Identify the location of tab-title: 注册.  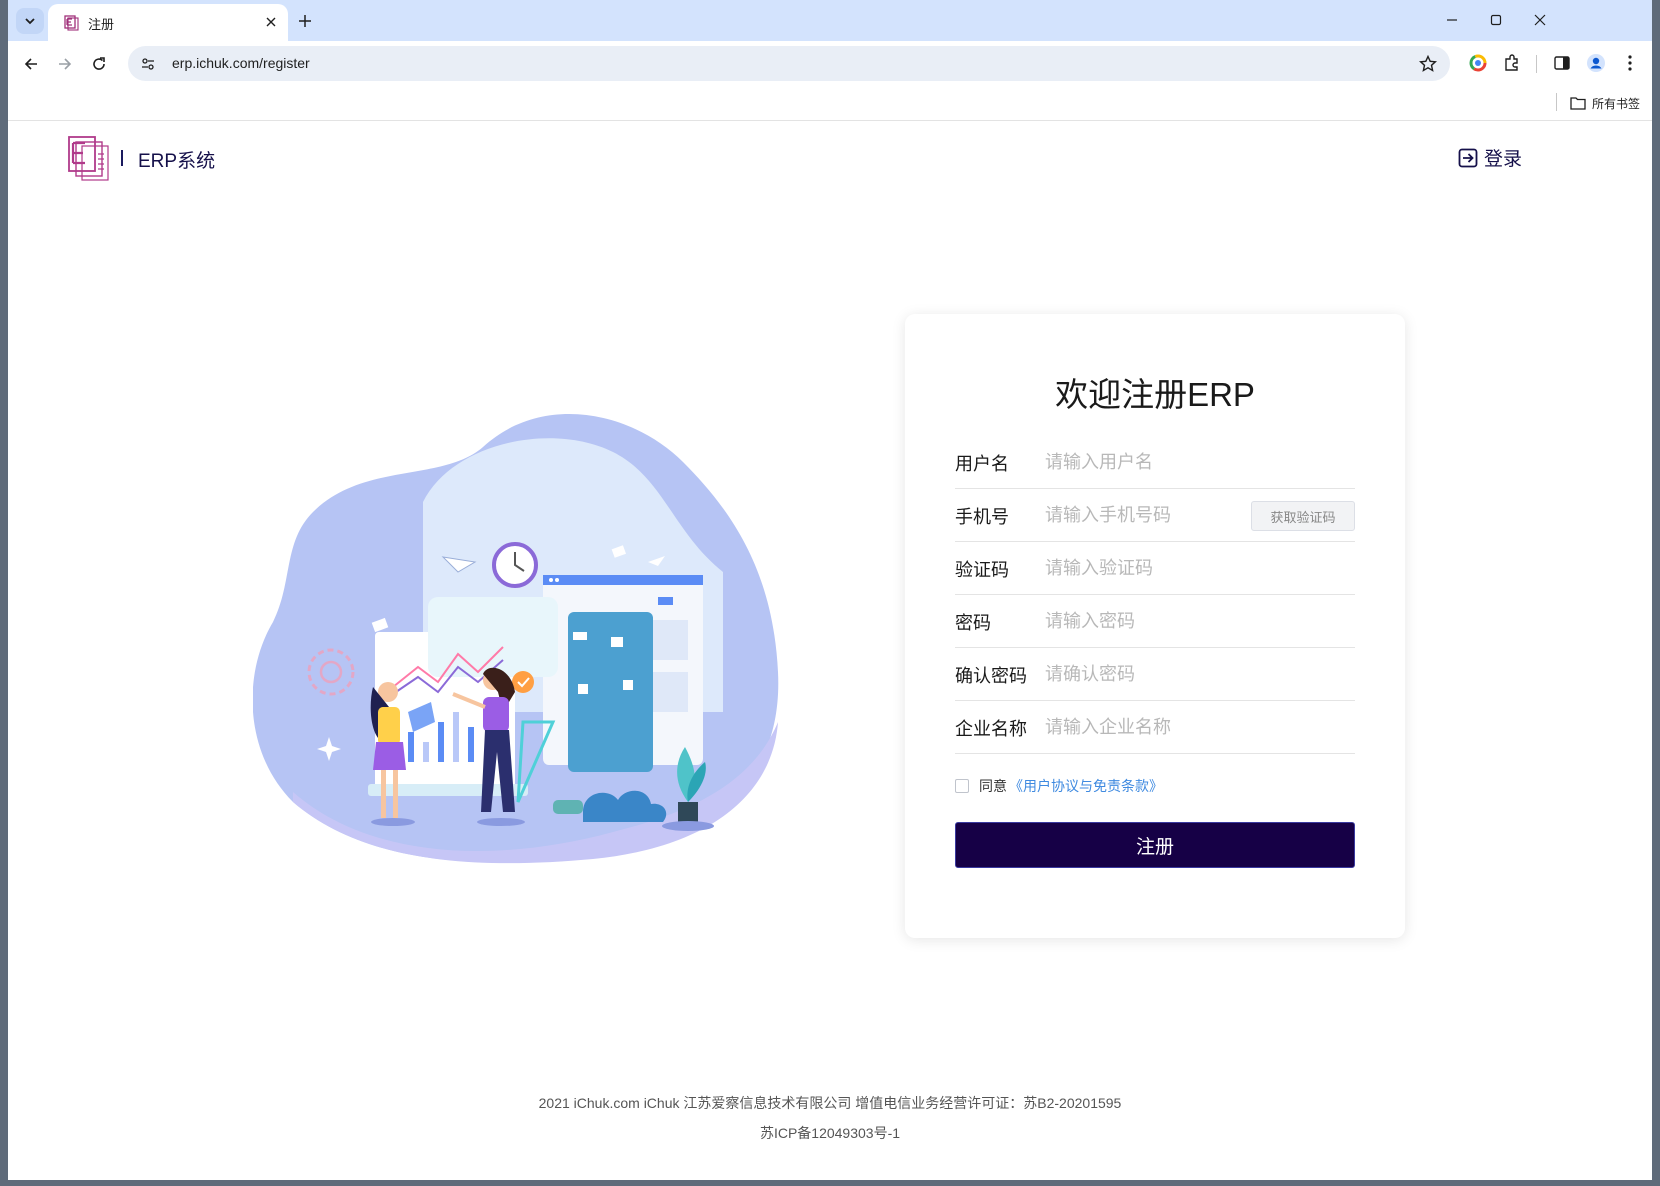
(101, 24).